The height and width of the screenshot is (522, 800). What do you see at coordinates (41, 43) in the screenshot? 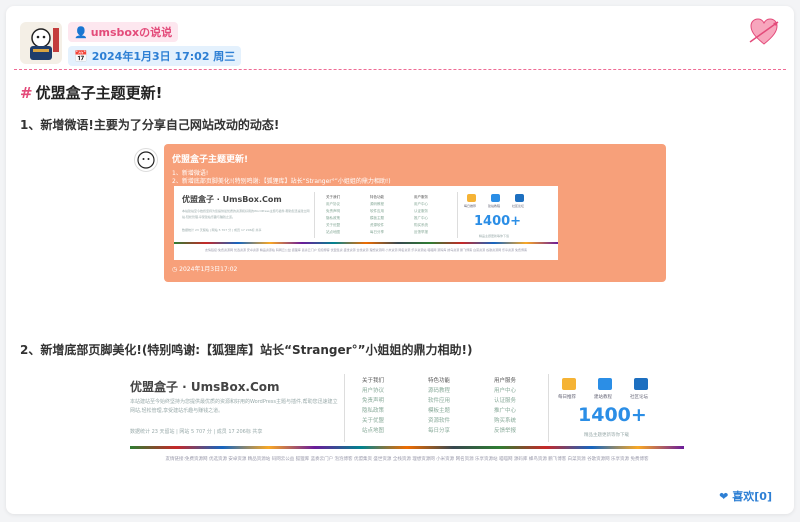
I see `avatar` at bounding box center [41, 43].